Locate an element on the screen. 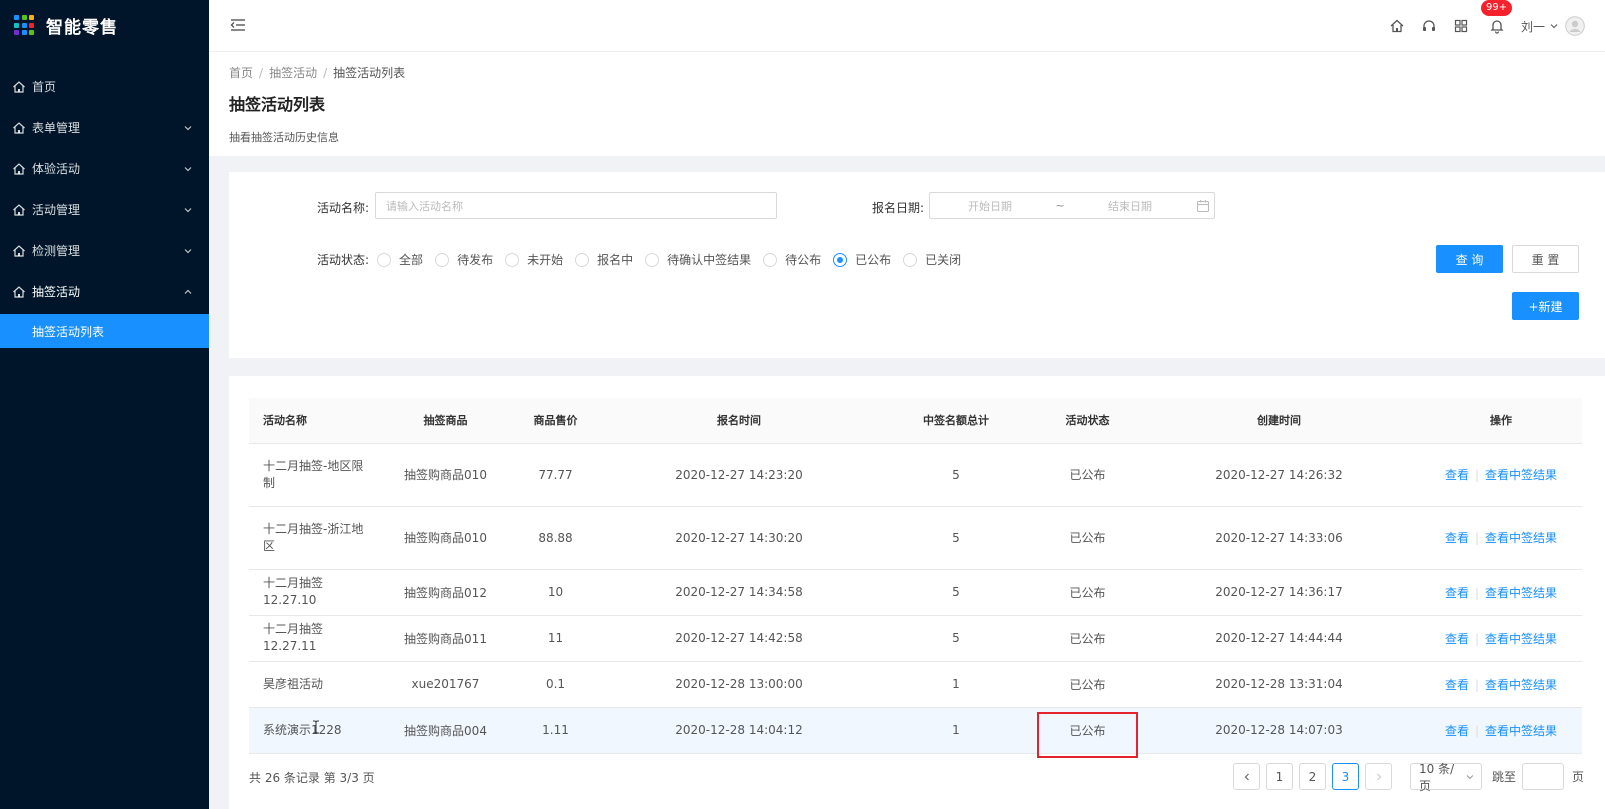  cell-quota: 1 is located at coordinates (956, 684).